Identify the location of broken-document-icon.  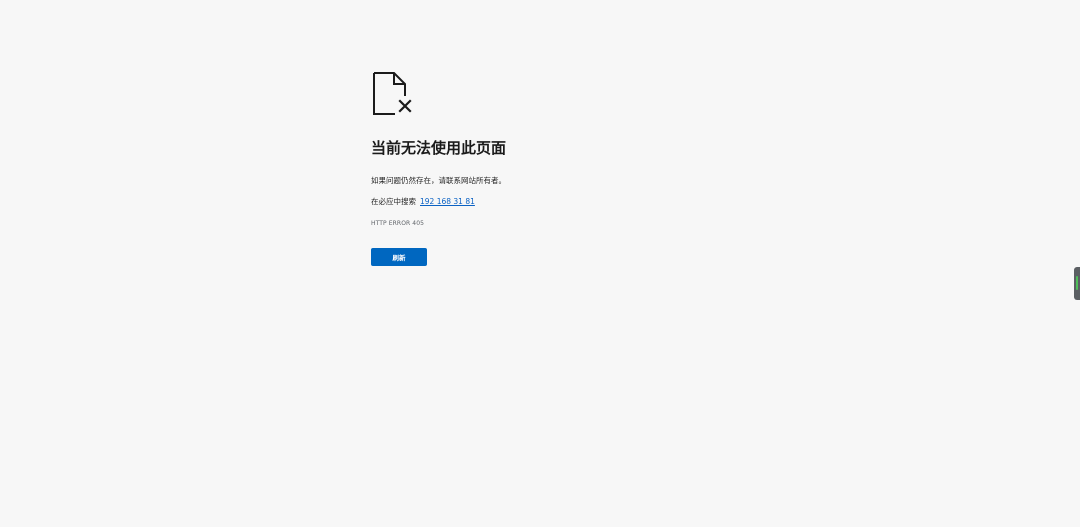
(392, 93).